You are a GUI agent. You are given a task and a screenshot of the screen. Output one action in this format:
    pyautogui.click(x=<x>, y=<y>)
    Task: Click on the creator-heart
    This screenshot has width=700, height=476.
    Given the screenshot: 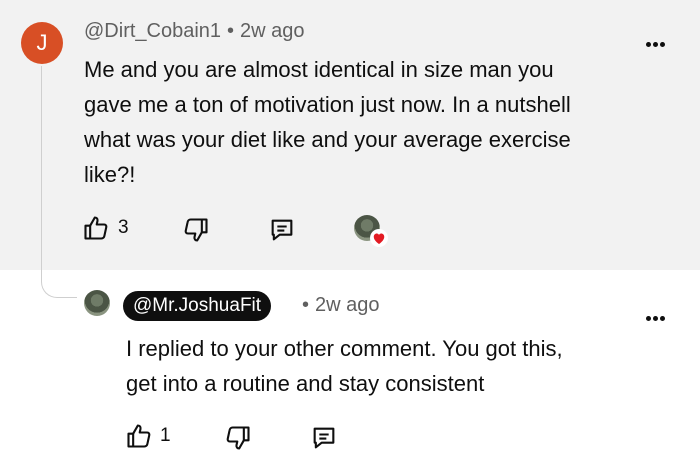 What is the action you would take?
    pyautogui.click(x=371, y=232)
    